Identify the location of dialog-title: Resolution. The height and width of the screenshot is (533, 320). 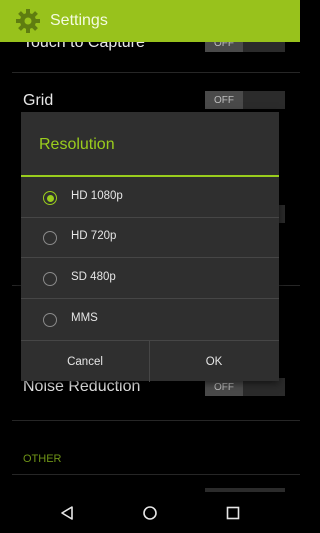
(77, 144).